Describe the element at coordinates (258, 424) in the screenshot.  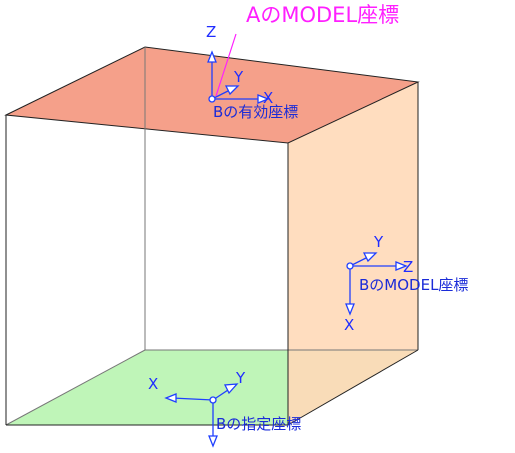
I see `specified-coord-label: Bの指定座標` at that location.